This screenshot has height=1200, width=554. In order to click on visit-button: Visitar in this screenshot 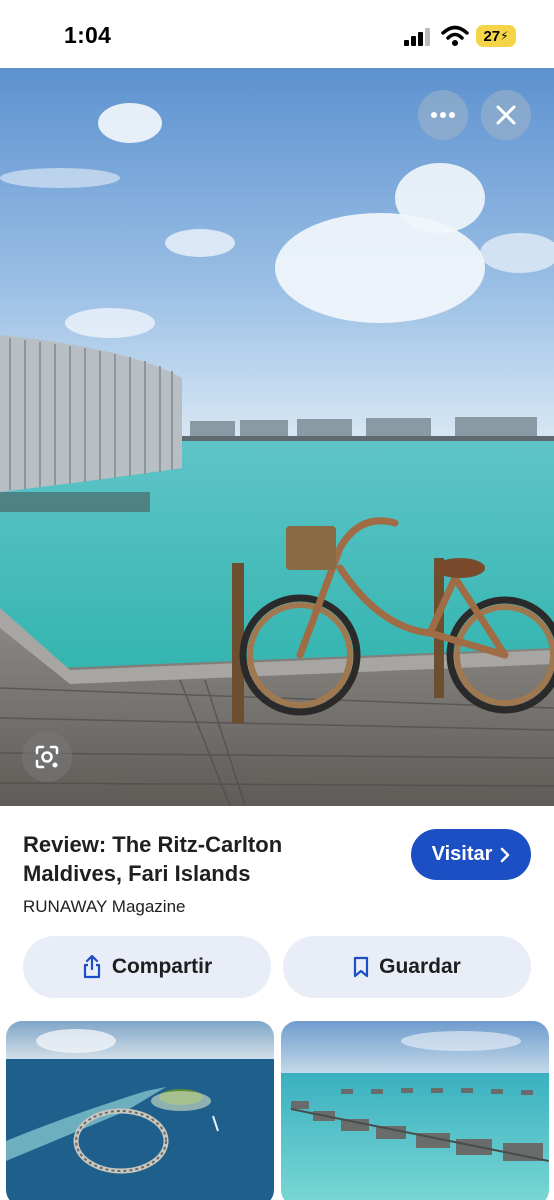, I will do `click(471, 854)`.